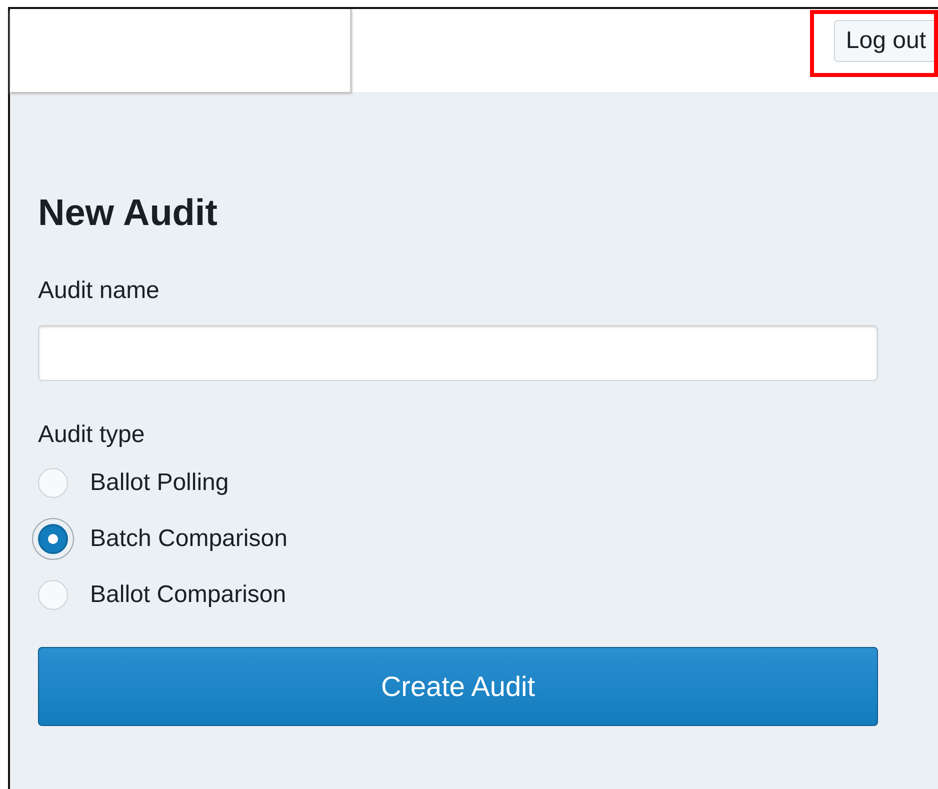  Describe the element at coordinates (458, 686) in the screenshot. I see `create-audit-button: Create Audit` at that location.